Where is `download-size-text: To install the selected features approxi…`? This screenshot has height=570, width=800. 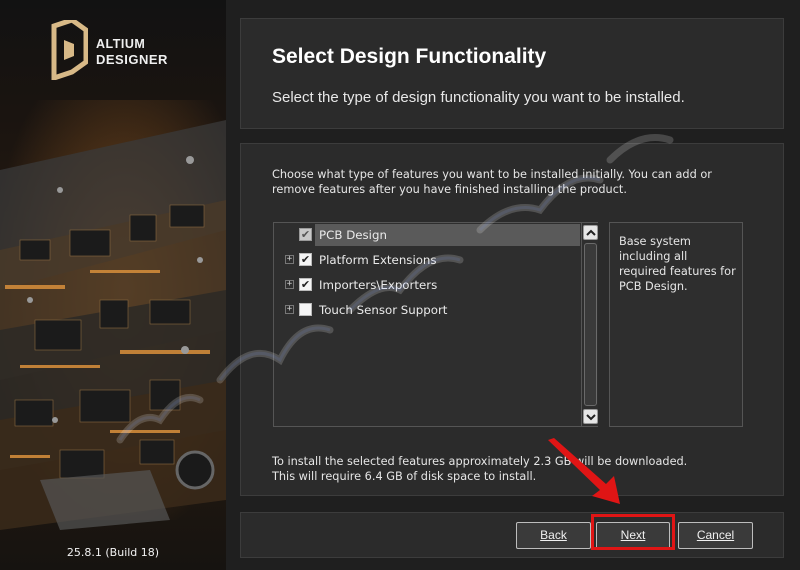 download-size-text: To install the selected features approxi… is located at coordinates (480, 461).